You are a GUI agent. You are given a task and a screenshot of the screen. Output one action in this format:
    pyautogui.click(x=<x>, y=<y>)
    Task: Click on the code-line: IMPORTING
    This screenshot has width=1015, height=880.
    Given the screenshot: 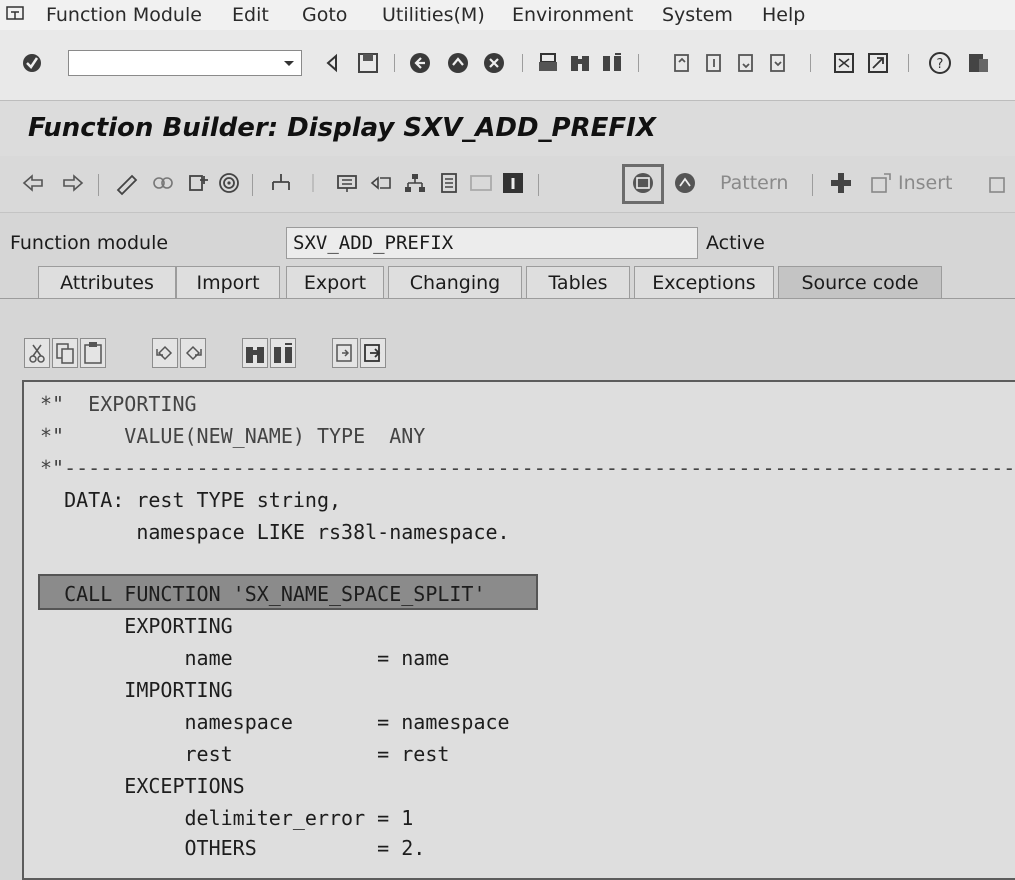 What is the action you would take?
    pyautogui.click(x=136, y=690)
    